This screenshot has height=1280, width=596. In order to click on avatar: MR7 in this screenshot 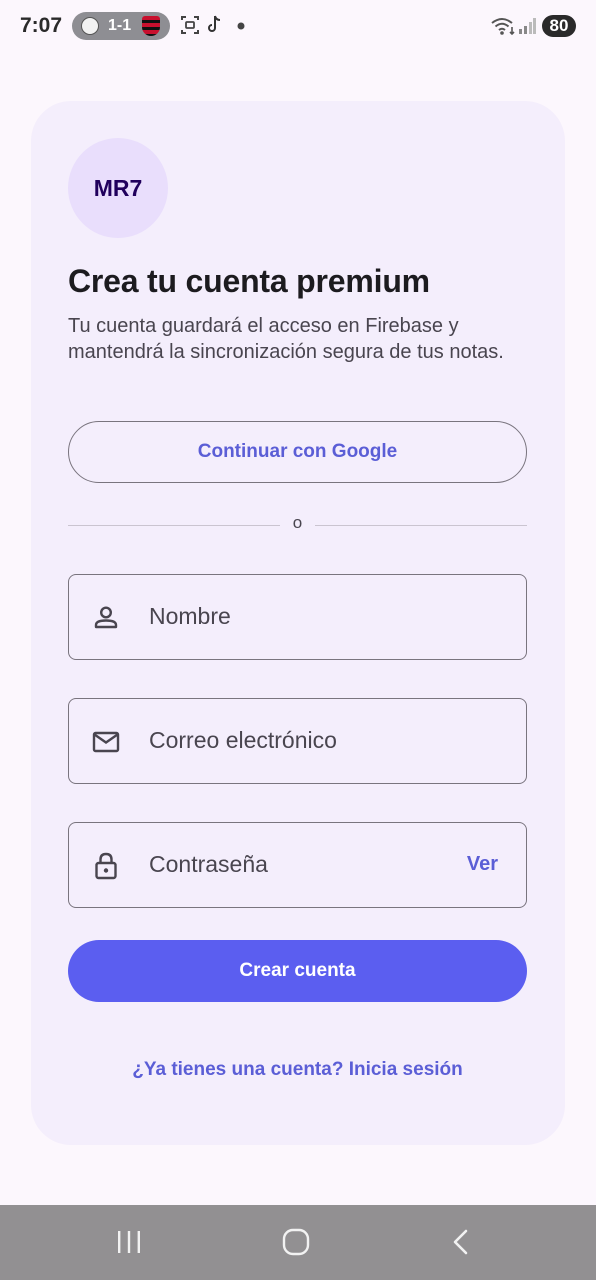, I will do `click(118, 188)`.